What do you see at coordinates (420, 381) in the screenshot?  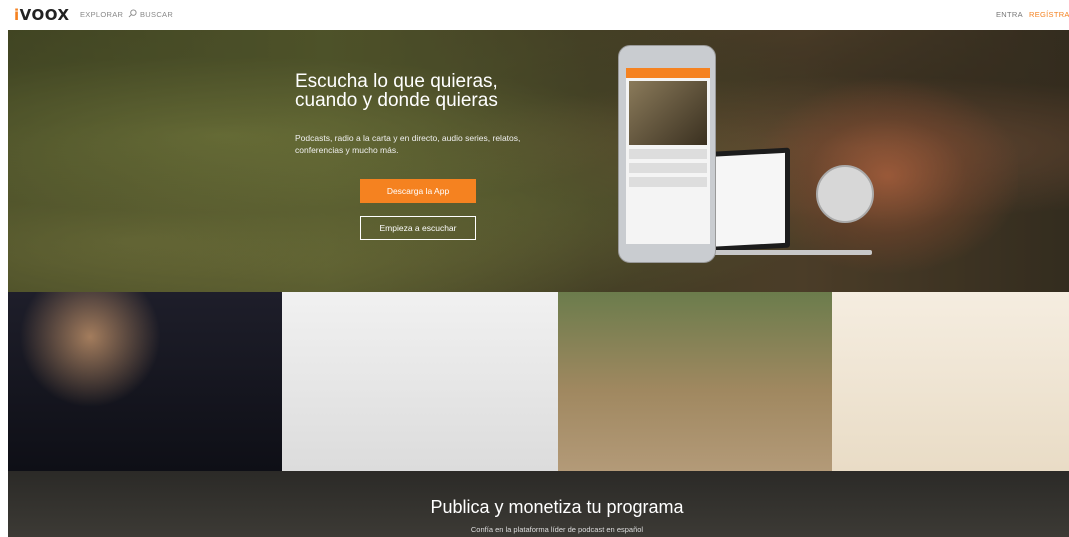 I see `office-listener-image` at bounding box center [420, 381].